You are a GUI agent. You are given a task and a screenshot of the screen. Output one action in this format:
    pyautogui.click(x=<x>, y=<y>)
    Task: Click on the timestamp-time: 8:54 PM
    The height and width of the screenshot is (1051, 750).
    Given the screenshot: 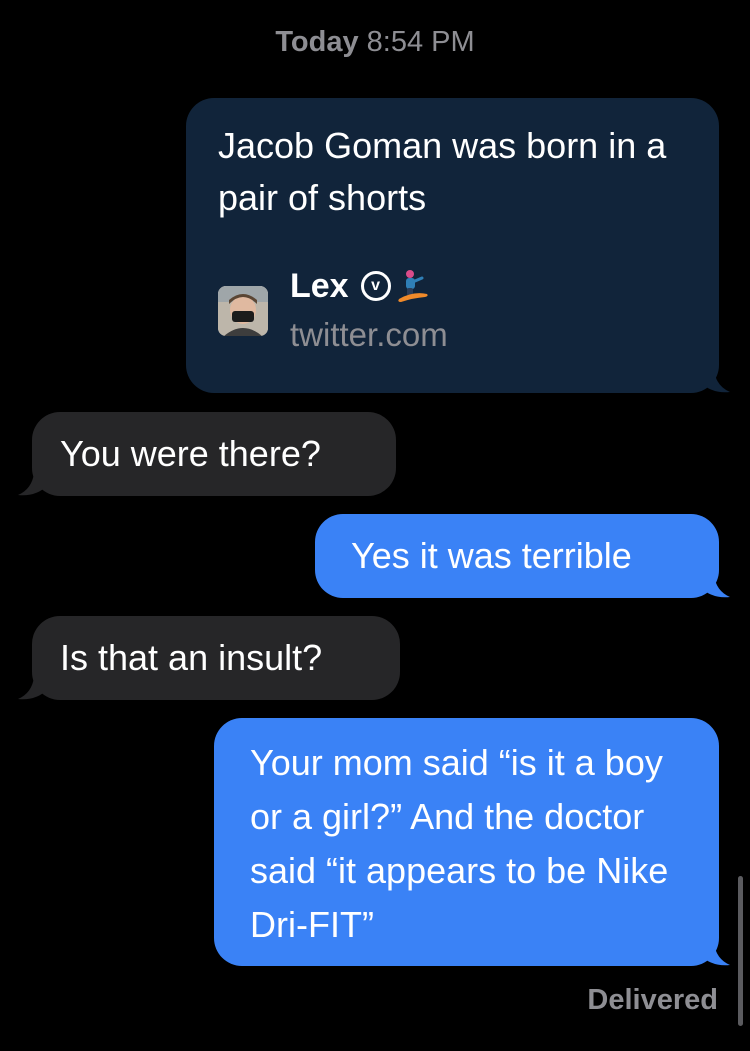 What is the action you would take?
    pyautogui.click(x=420, y=42)
    